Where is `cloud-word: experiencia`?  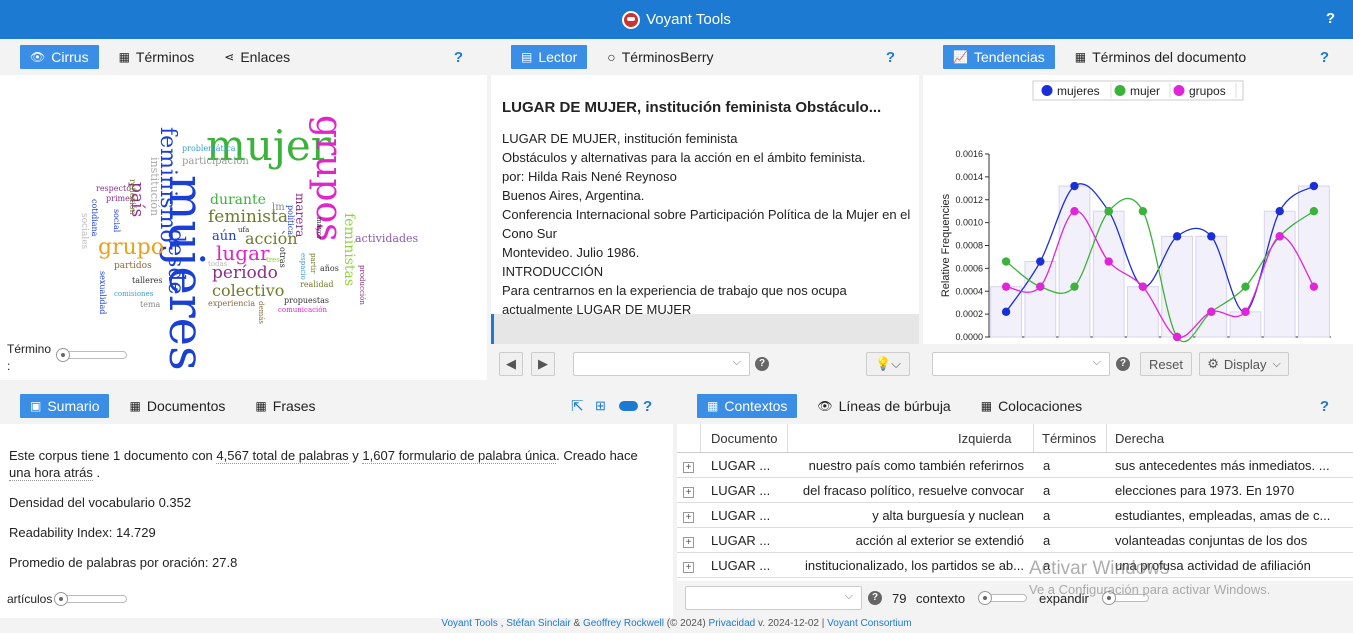 cloud-word: experiencia is located at coordinates (231, 304).